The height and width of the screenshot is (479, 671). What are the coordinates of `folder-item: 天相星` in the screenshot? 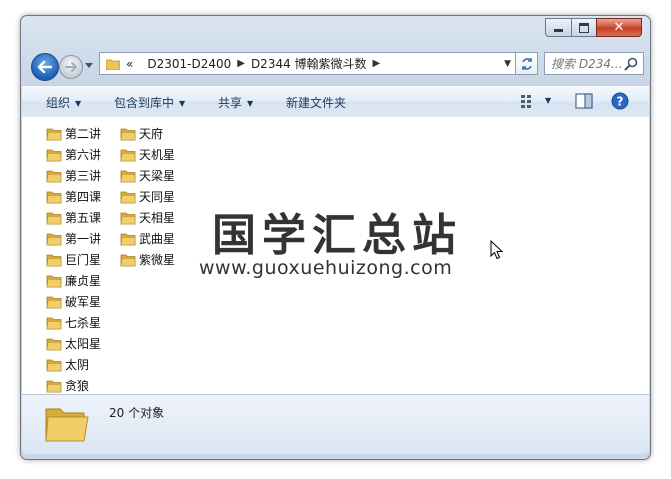 It's located at (147, 217).